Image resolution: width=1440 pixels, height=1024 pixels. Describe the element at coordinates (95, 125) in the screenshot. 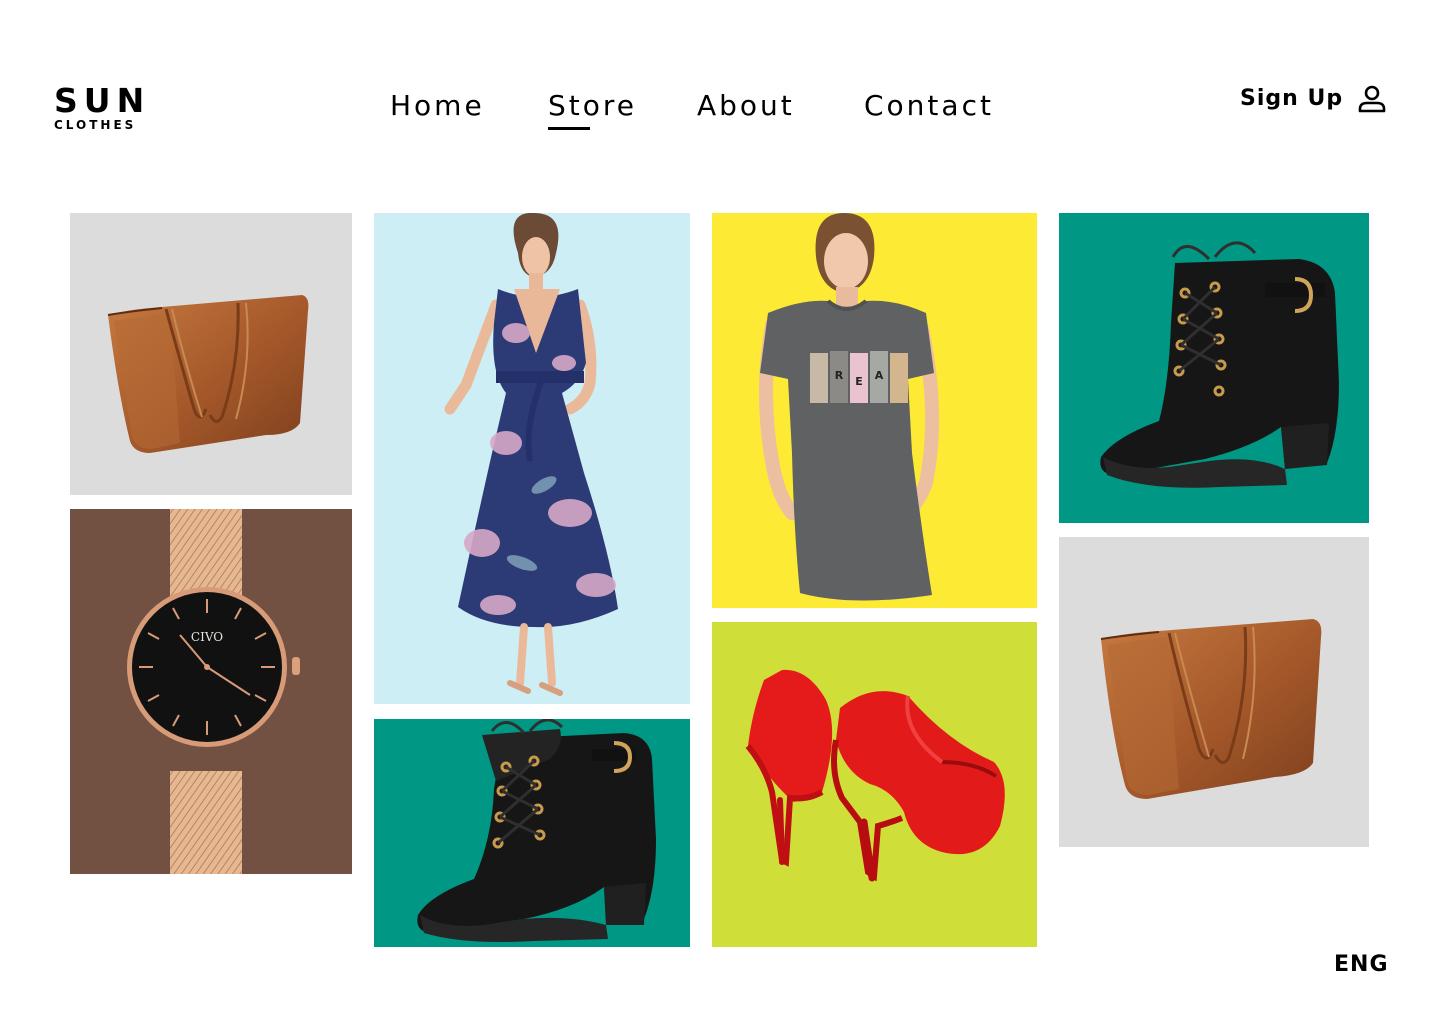

I see `brand-tagline: CLOTHES` at that location.